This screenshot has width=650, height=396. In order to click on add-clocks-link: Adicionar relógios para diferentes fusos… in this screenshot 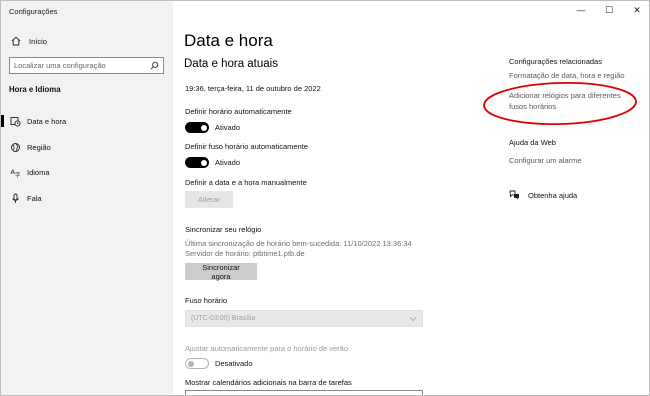, I will do `click(574, 101)`.